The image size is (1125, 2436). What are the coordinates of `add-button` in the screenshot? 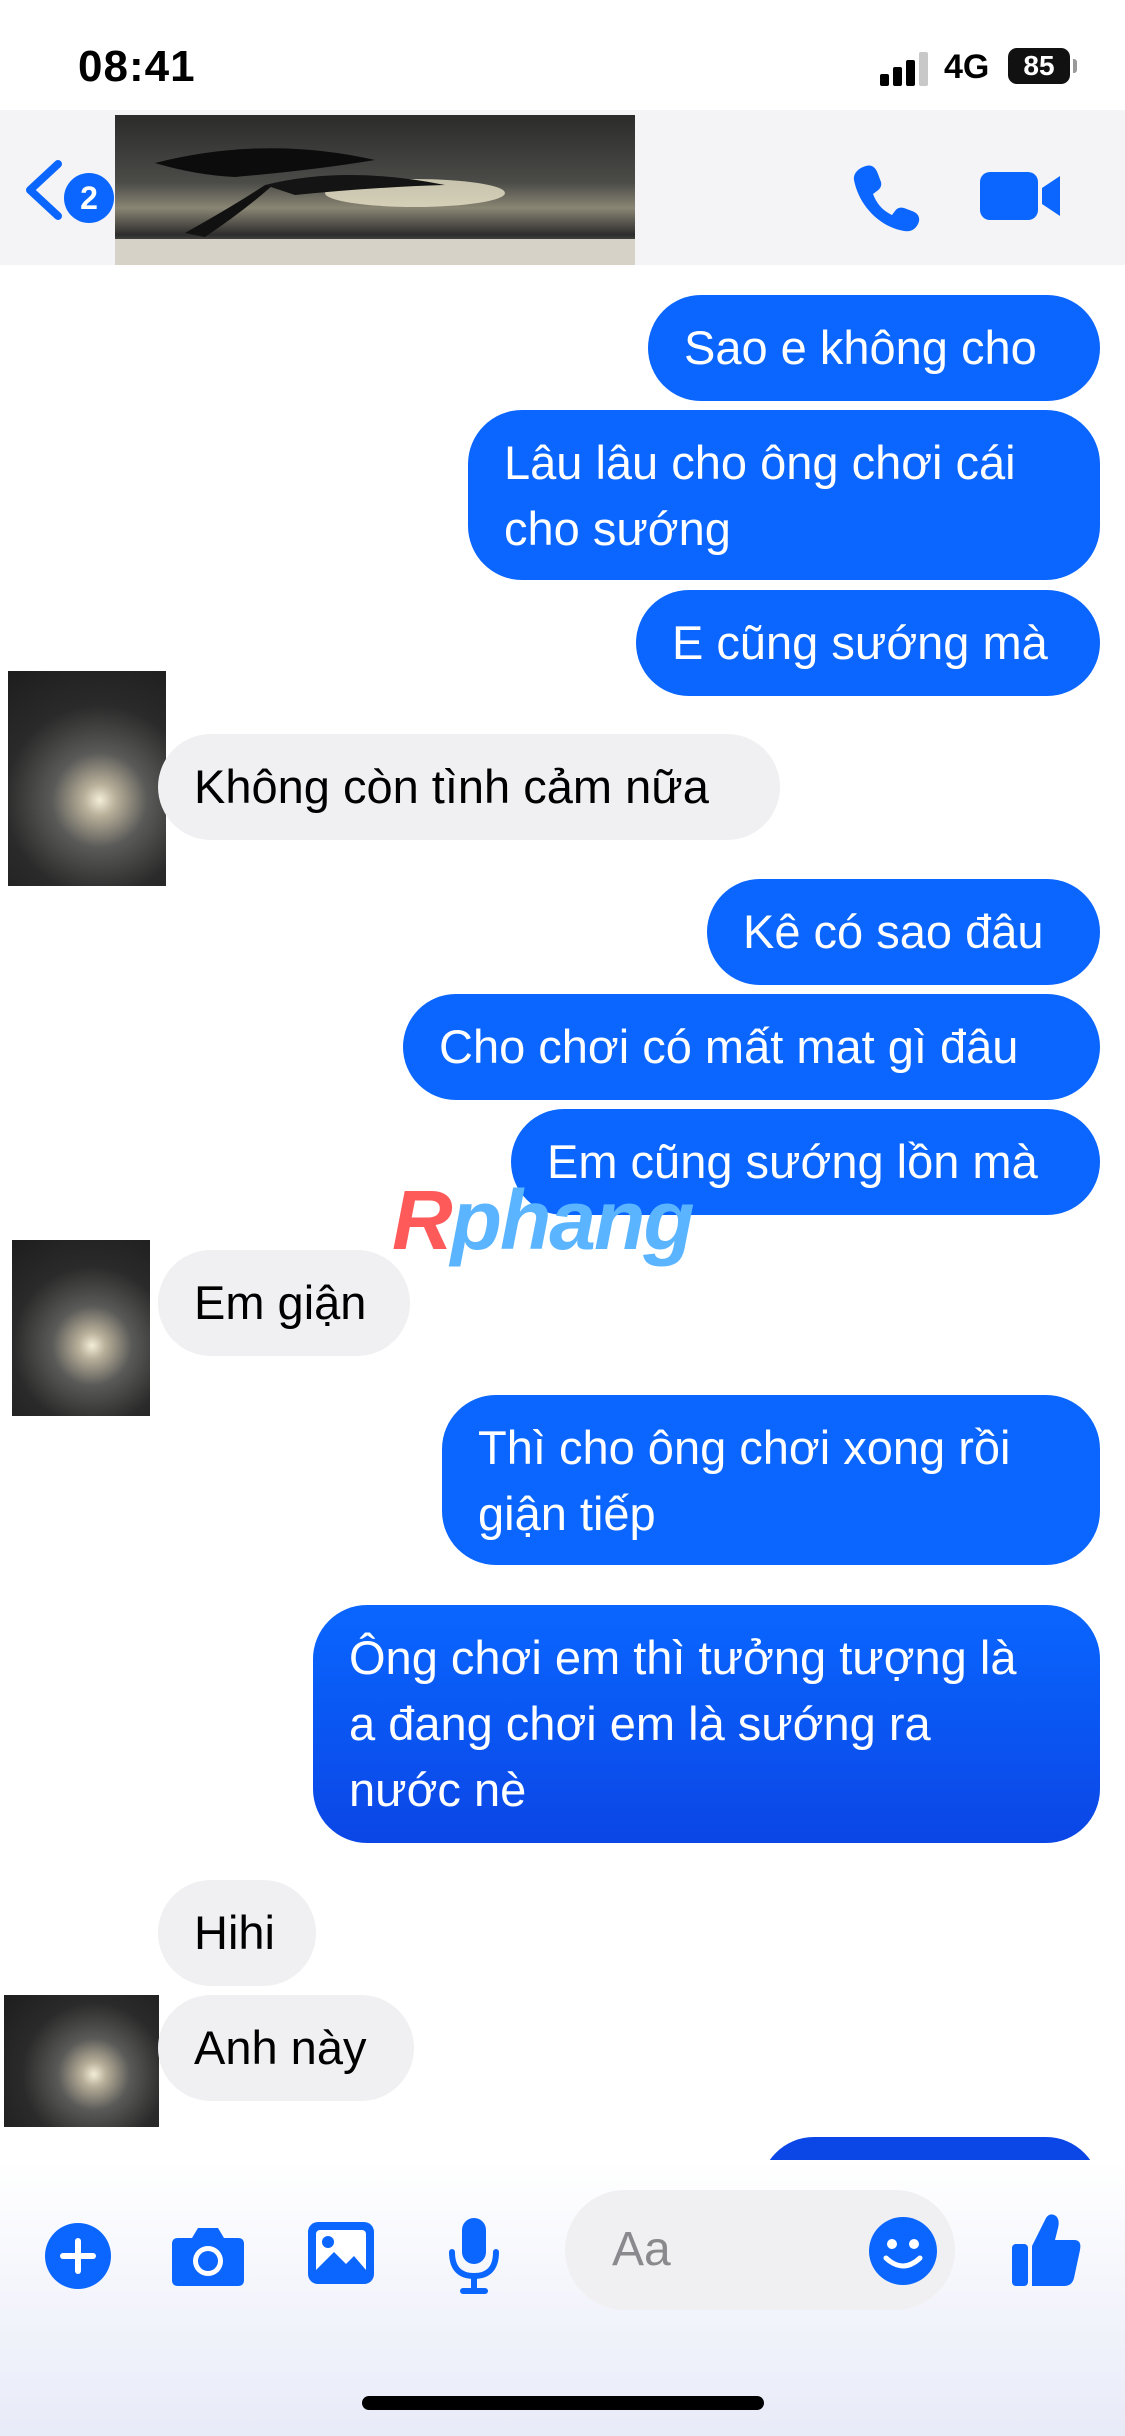 It's located at (78, 2256).